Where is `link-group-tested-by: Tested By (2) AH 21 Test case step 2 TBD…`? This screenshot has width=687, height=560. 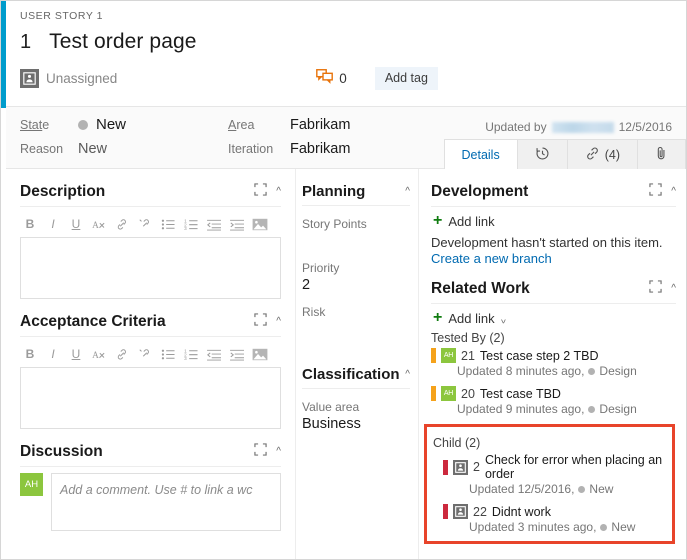
link-group-tested-by: Tested By (2) AH 21 Test case step 2 TBD… is located at coordinates (553, 373).